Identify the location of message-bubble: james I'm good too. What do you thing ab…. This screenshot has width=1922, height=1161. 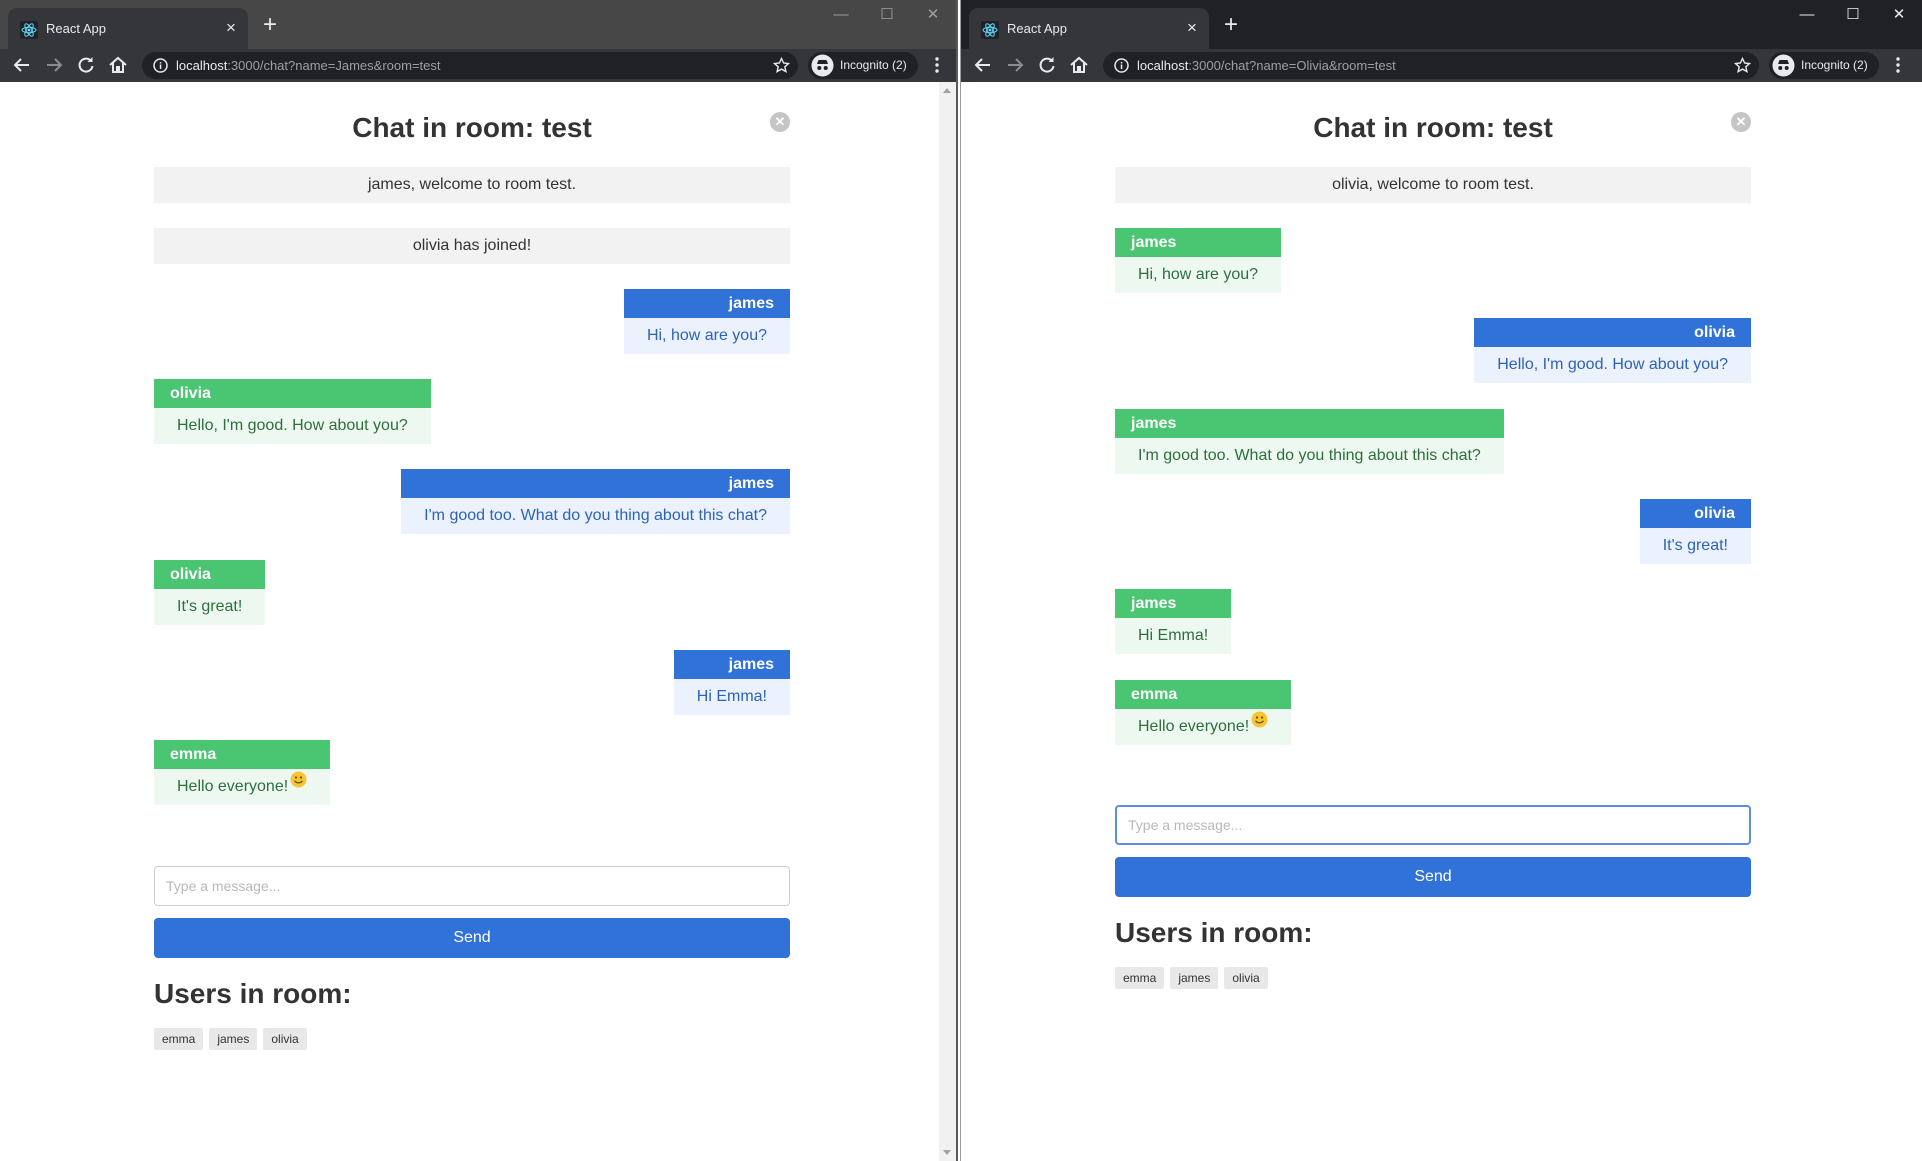
(595, 501).